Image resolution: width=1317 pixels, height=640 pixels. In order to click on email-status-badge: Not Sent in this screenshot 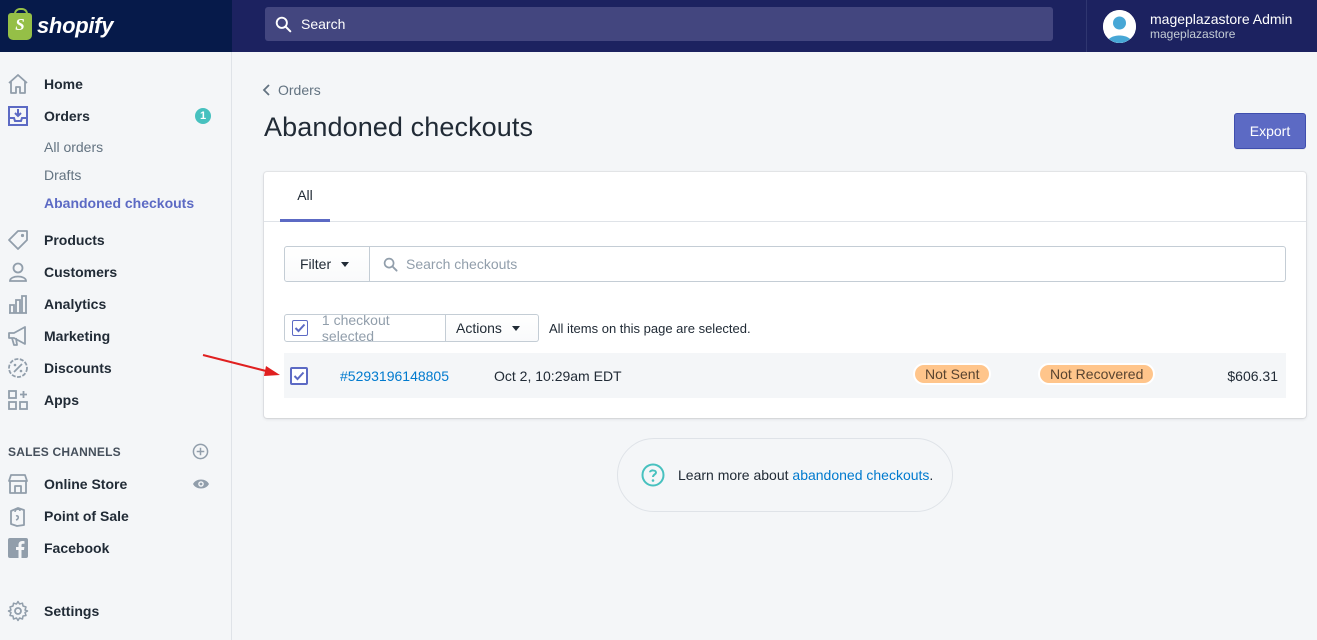, I will do `click(952, 374)`.